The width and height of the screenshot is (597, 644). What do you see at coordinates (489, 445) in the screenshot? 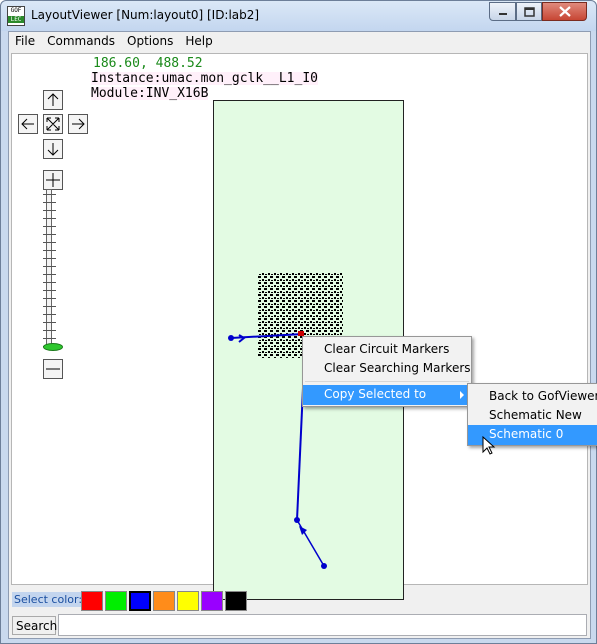
I see `mouse-cursor-icon` at bounding box center [489, 445].